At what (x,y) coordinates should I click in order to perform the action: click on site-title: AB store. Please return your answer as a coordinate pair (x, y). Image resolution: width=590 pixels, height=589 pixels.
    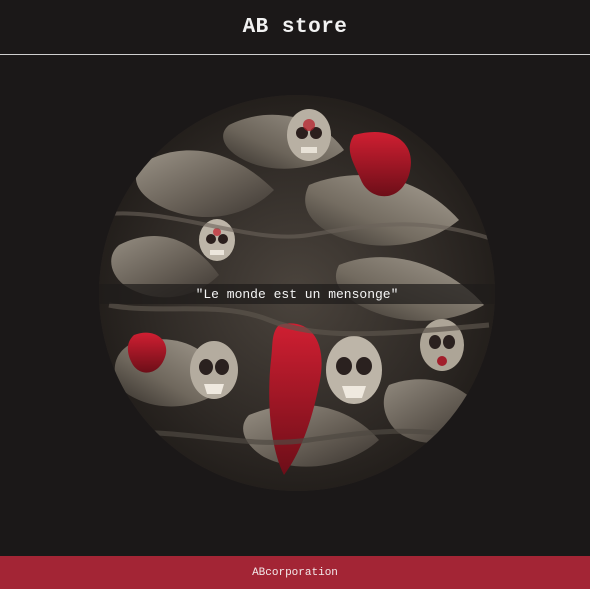
    Looking at the image, I should click on (295, 27).